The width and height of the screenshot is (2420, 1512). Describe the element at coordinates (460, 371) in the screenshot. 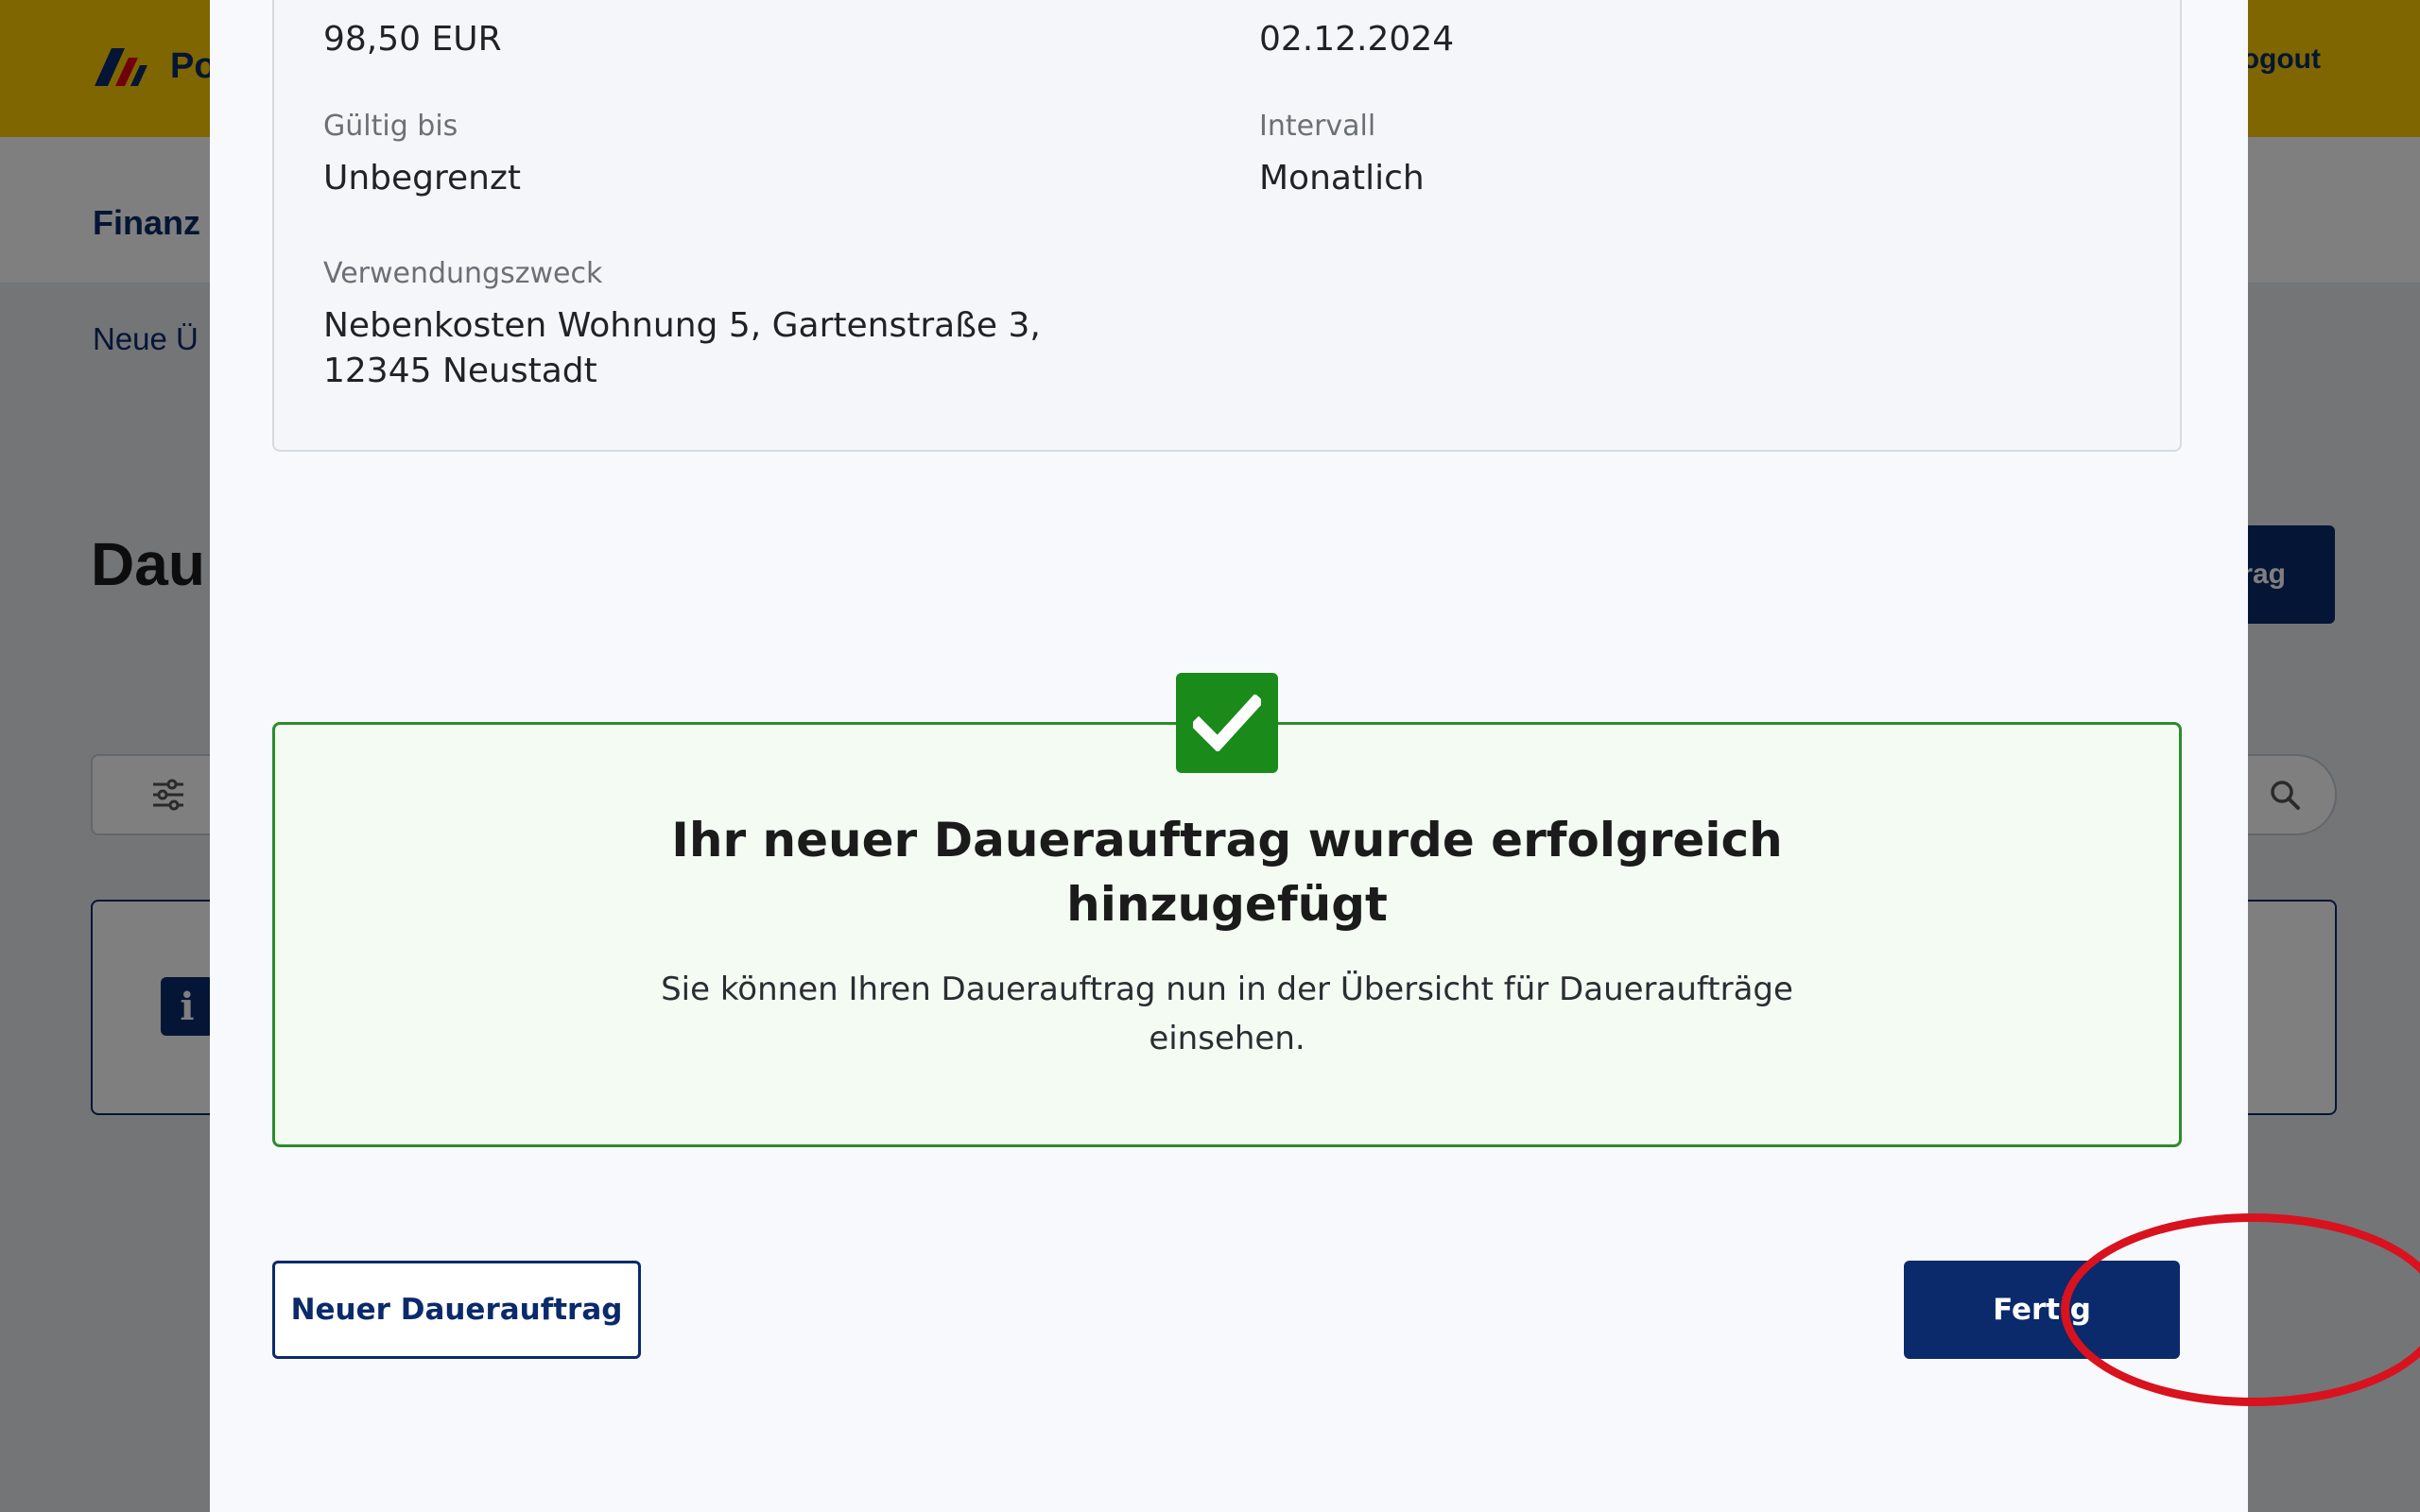

I see `purpose-value-line2: 12345 Neustadt` at that location.